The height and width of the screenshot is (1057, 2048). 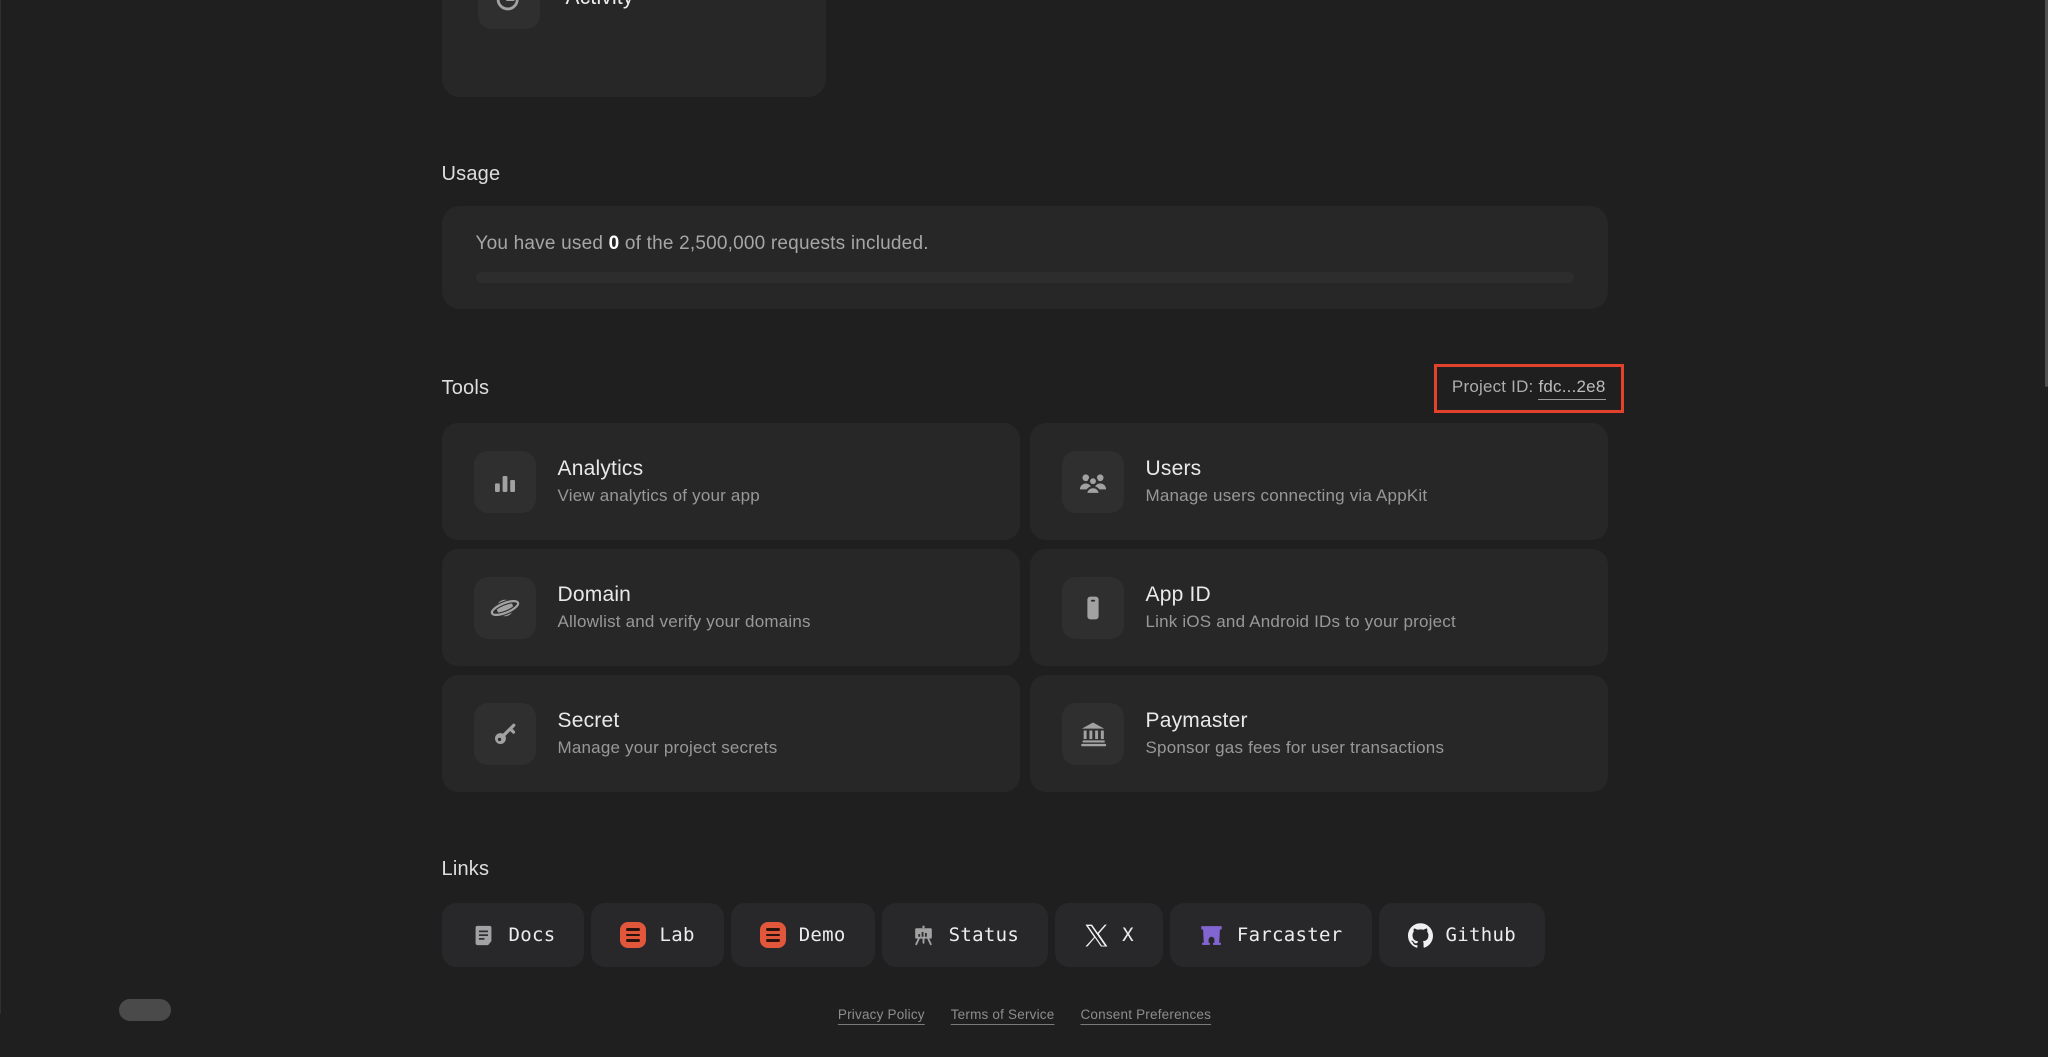 What do you see at coordinates (1092, 484) in the screenshot?
I see `users-icon` at bounding box center [1092, 484].